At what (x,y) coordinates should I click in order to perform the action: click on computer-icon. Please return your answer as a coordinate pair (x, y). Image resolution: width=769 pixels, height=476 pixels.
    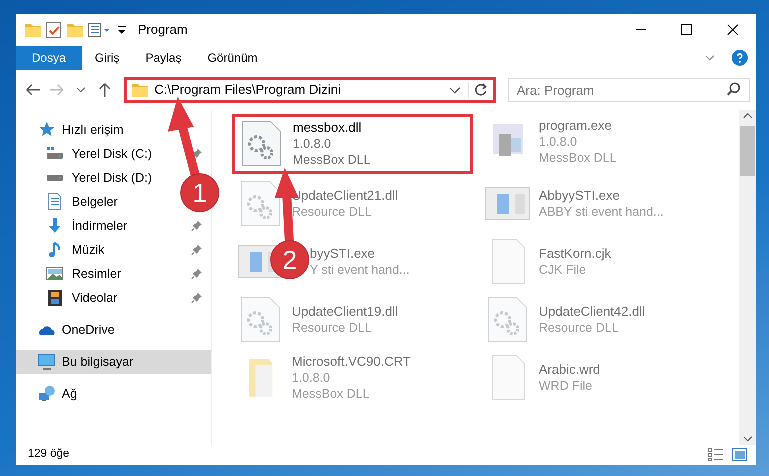
    Looking at the image, I should click on (47, 362).